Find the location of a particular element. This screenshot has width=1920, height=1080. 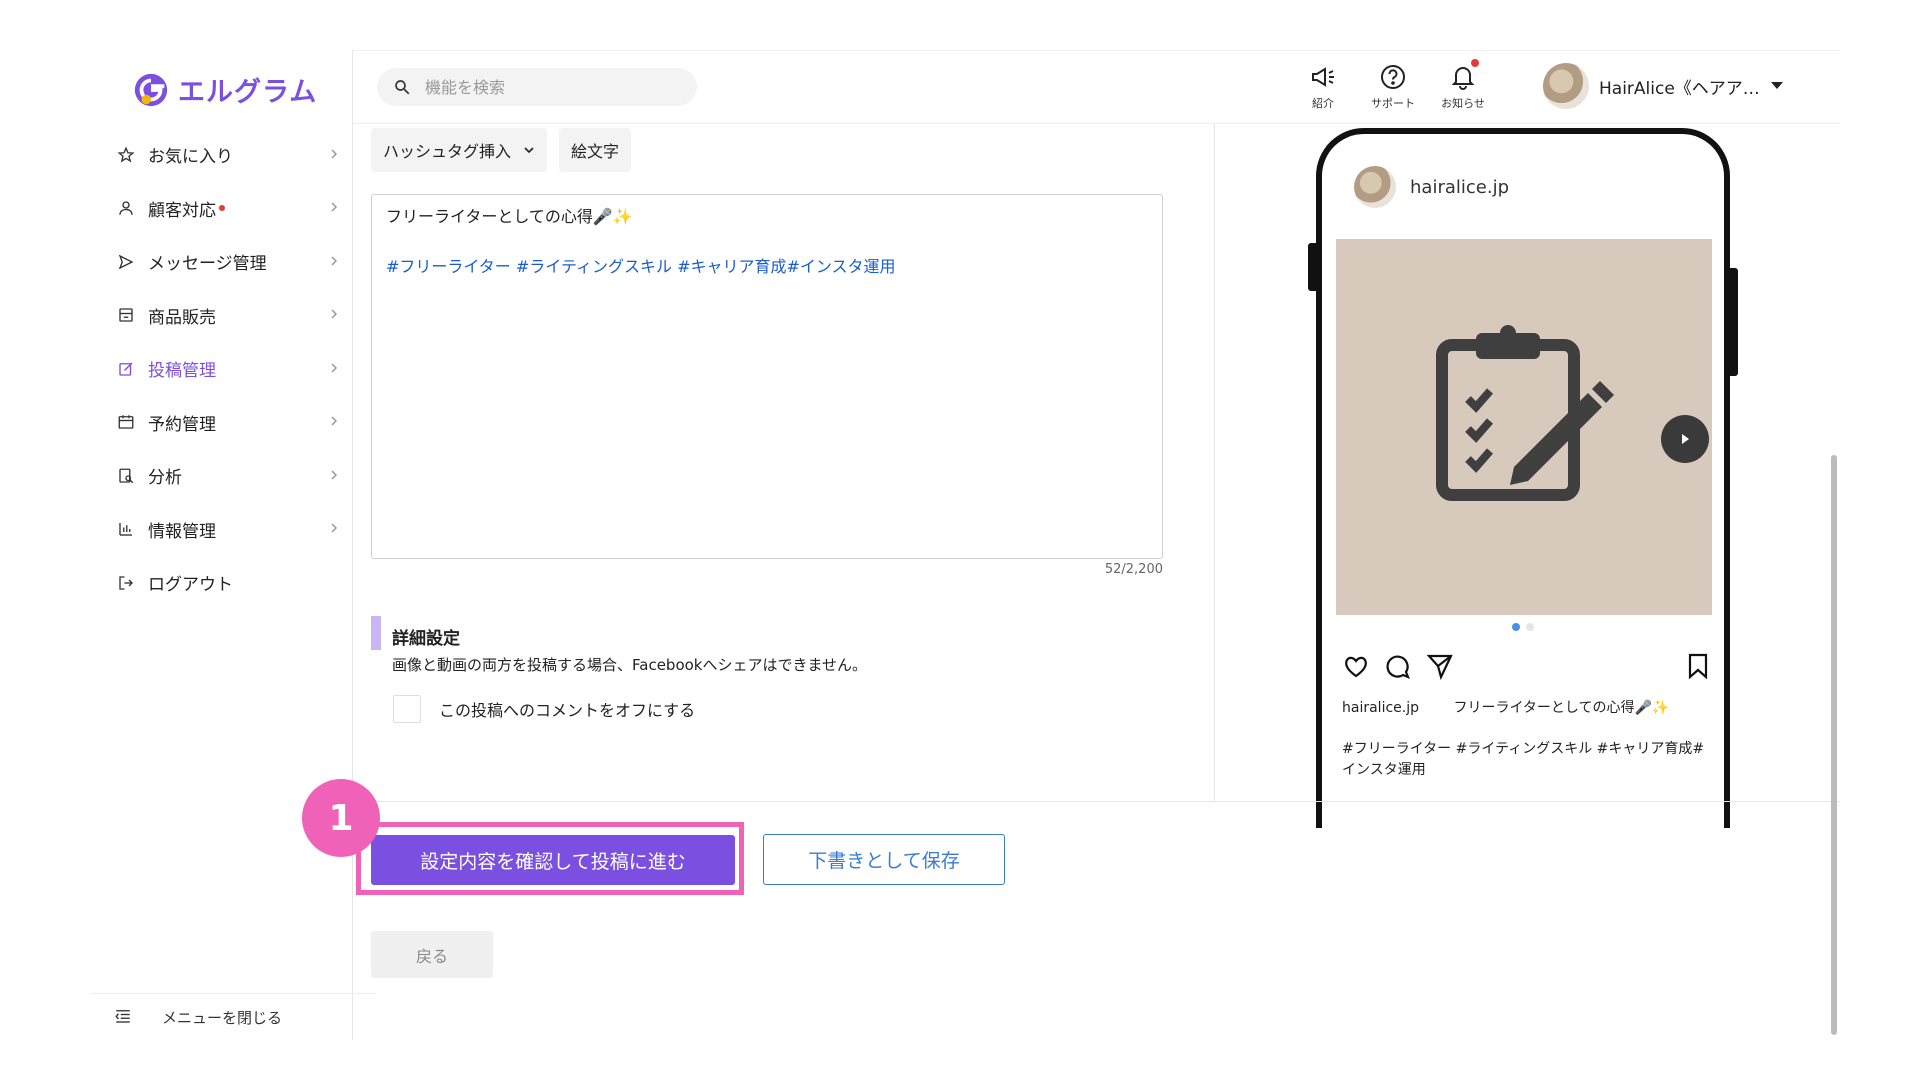

editor-toolbar: ハッシュタグ挿入 絵文字 is located at coordinates (501, 150).